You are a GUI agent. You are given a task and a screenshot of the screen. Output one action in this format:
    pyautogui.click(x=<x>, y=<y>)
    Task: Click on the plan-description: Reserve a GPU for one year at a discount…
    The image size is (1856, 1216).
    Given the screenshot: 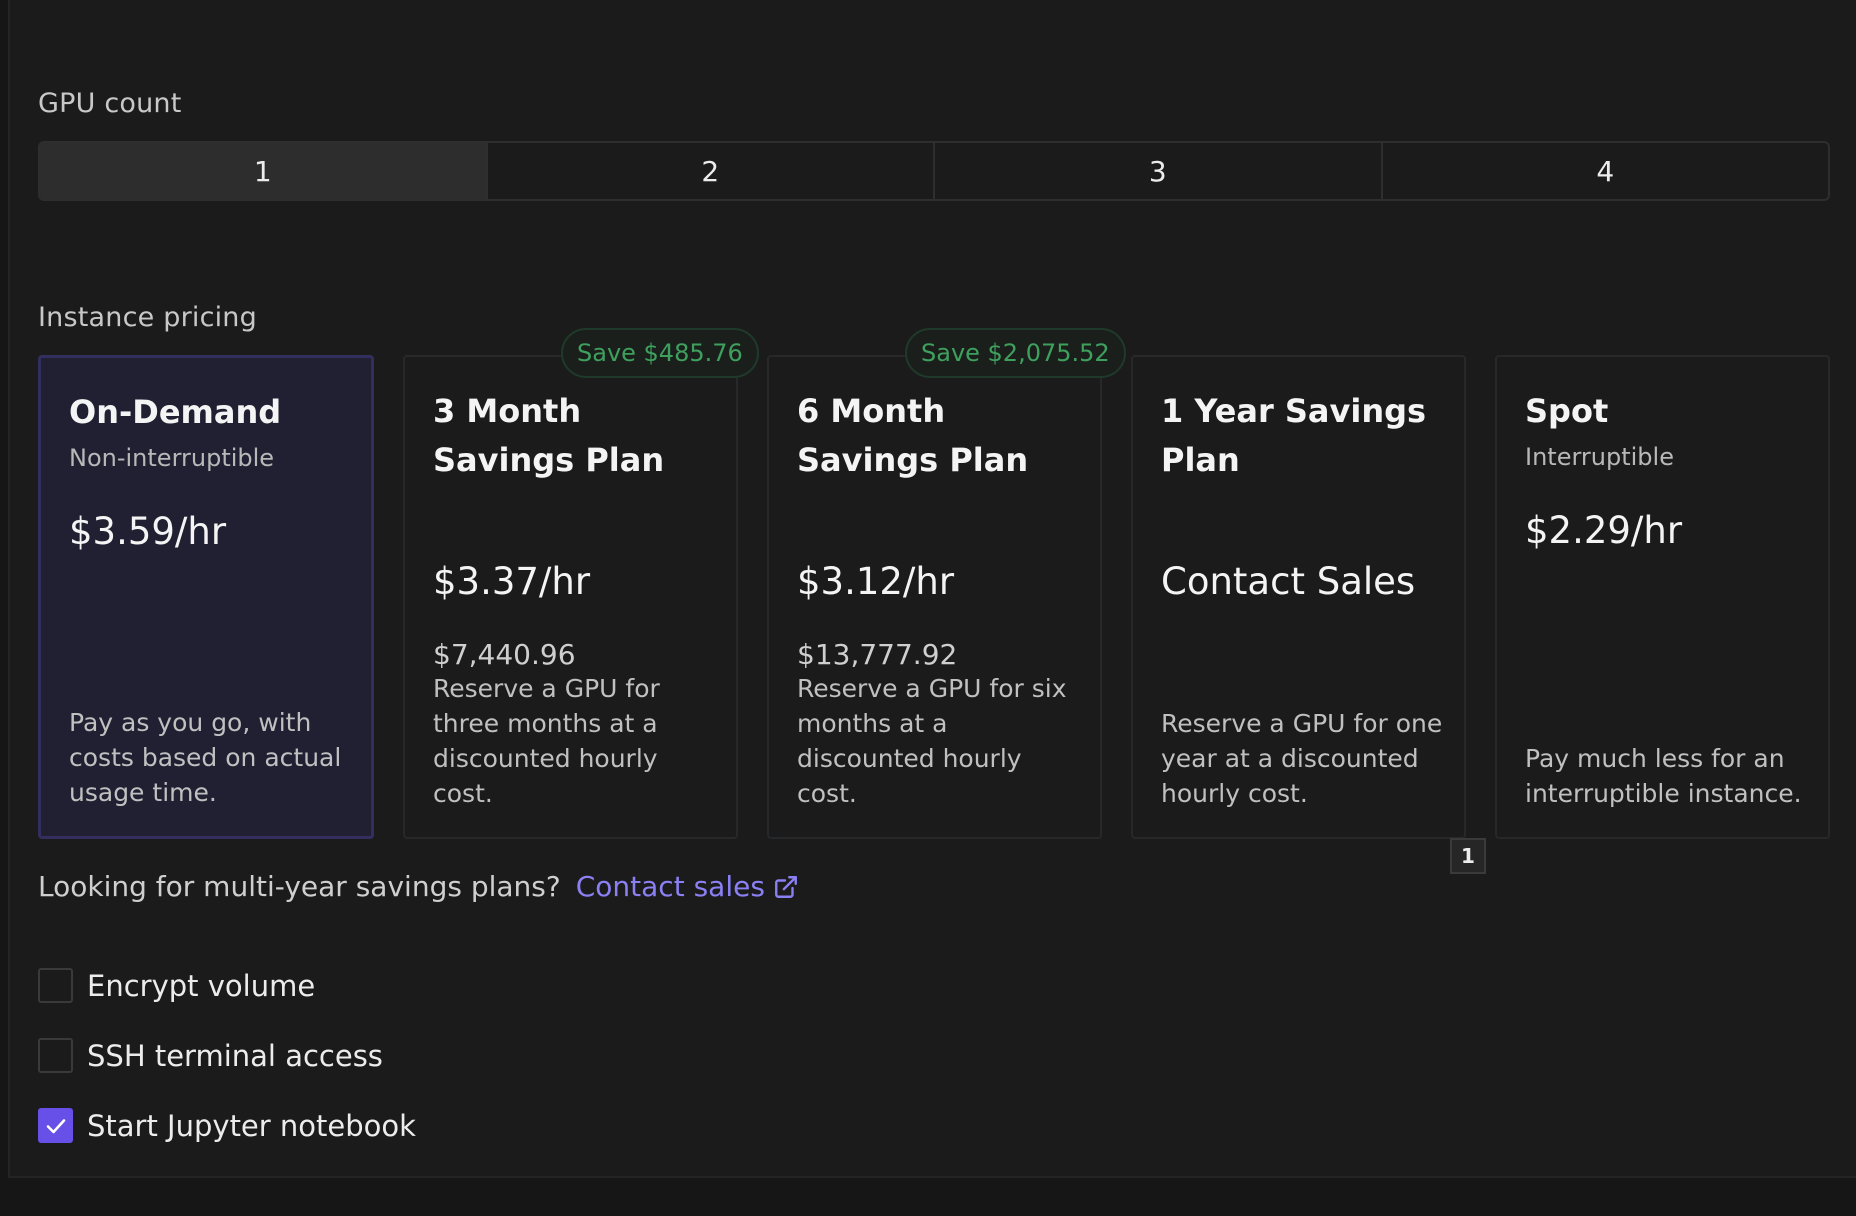 What is the action you would take?
    pyautogui.click(x=1302, y=758)
    